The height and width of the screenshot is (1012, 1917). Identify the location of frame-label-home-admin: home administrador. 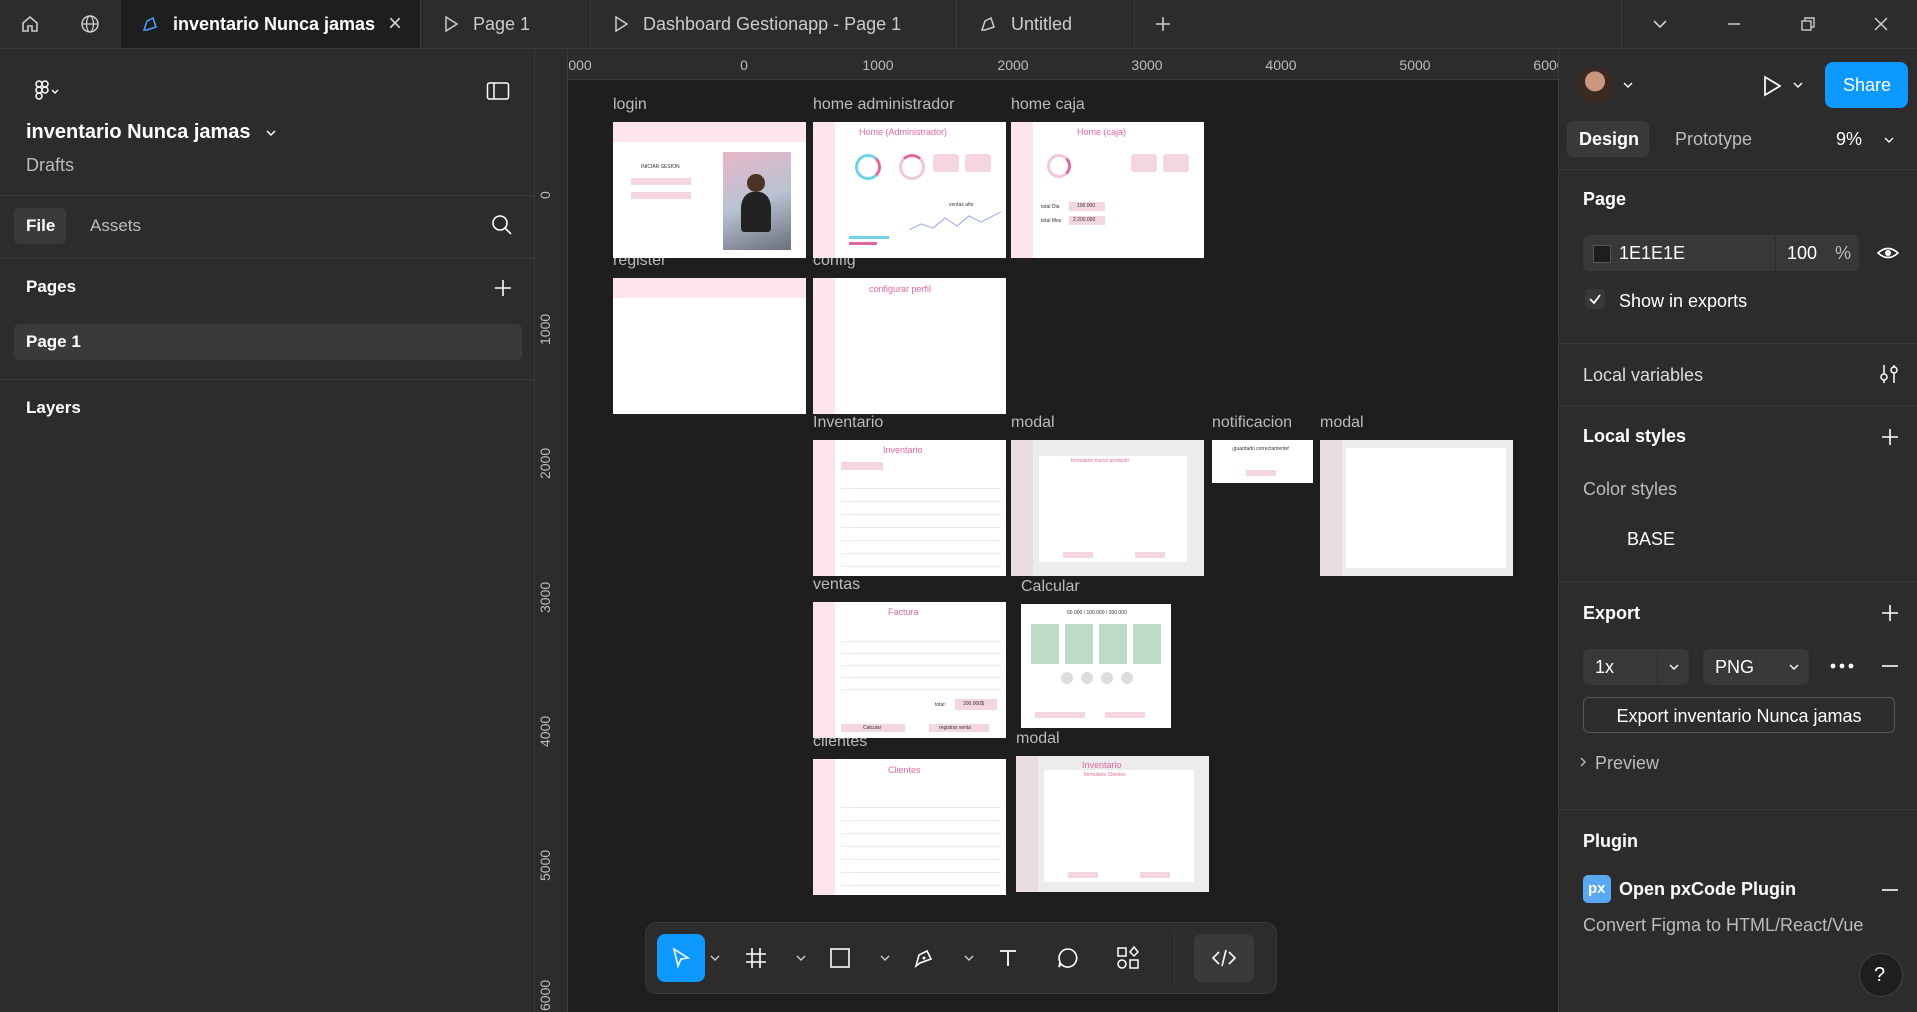
(883, 105).